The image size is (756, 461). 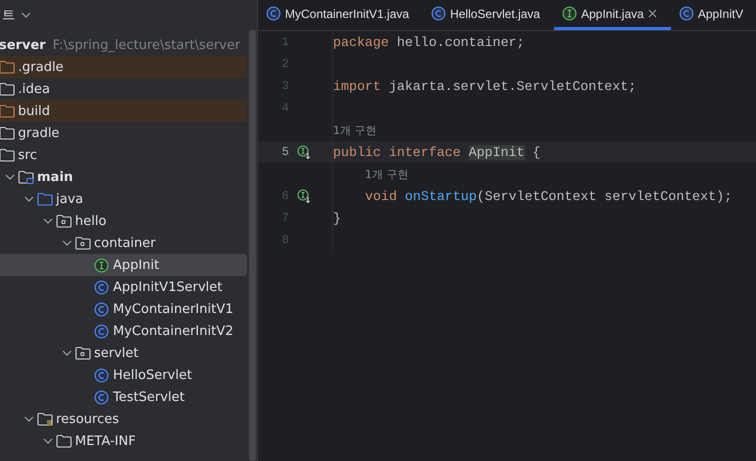 I want to click on tree-item: src, so click(x=123, y=155).